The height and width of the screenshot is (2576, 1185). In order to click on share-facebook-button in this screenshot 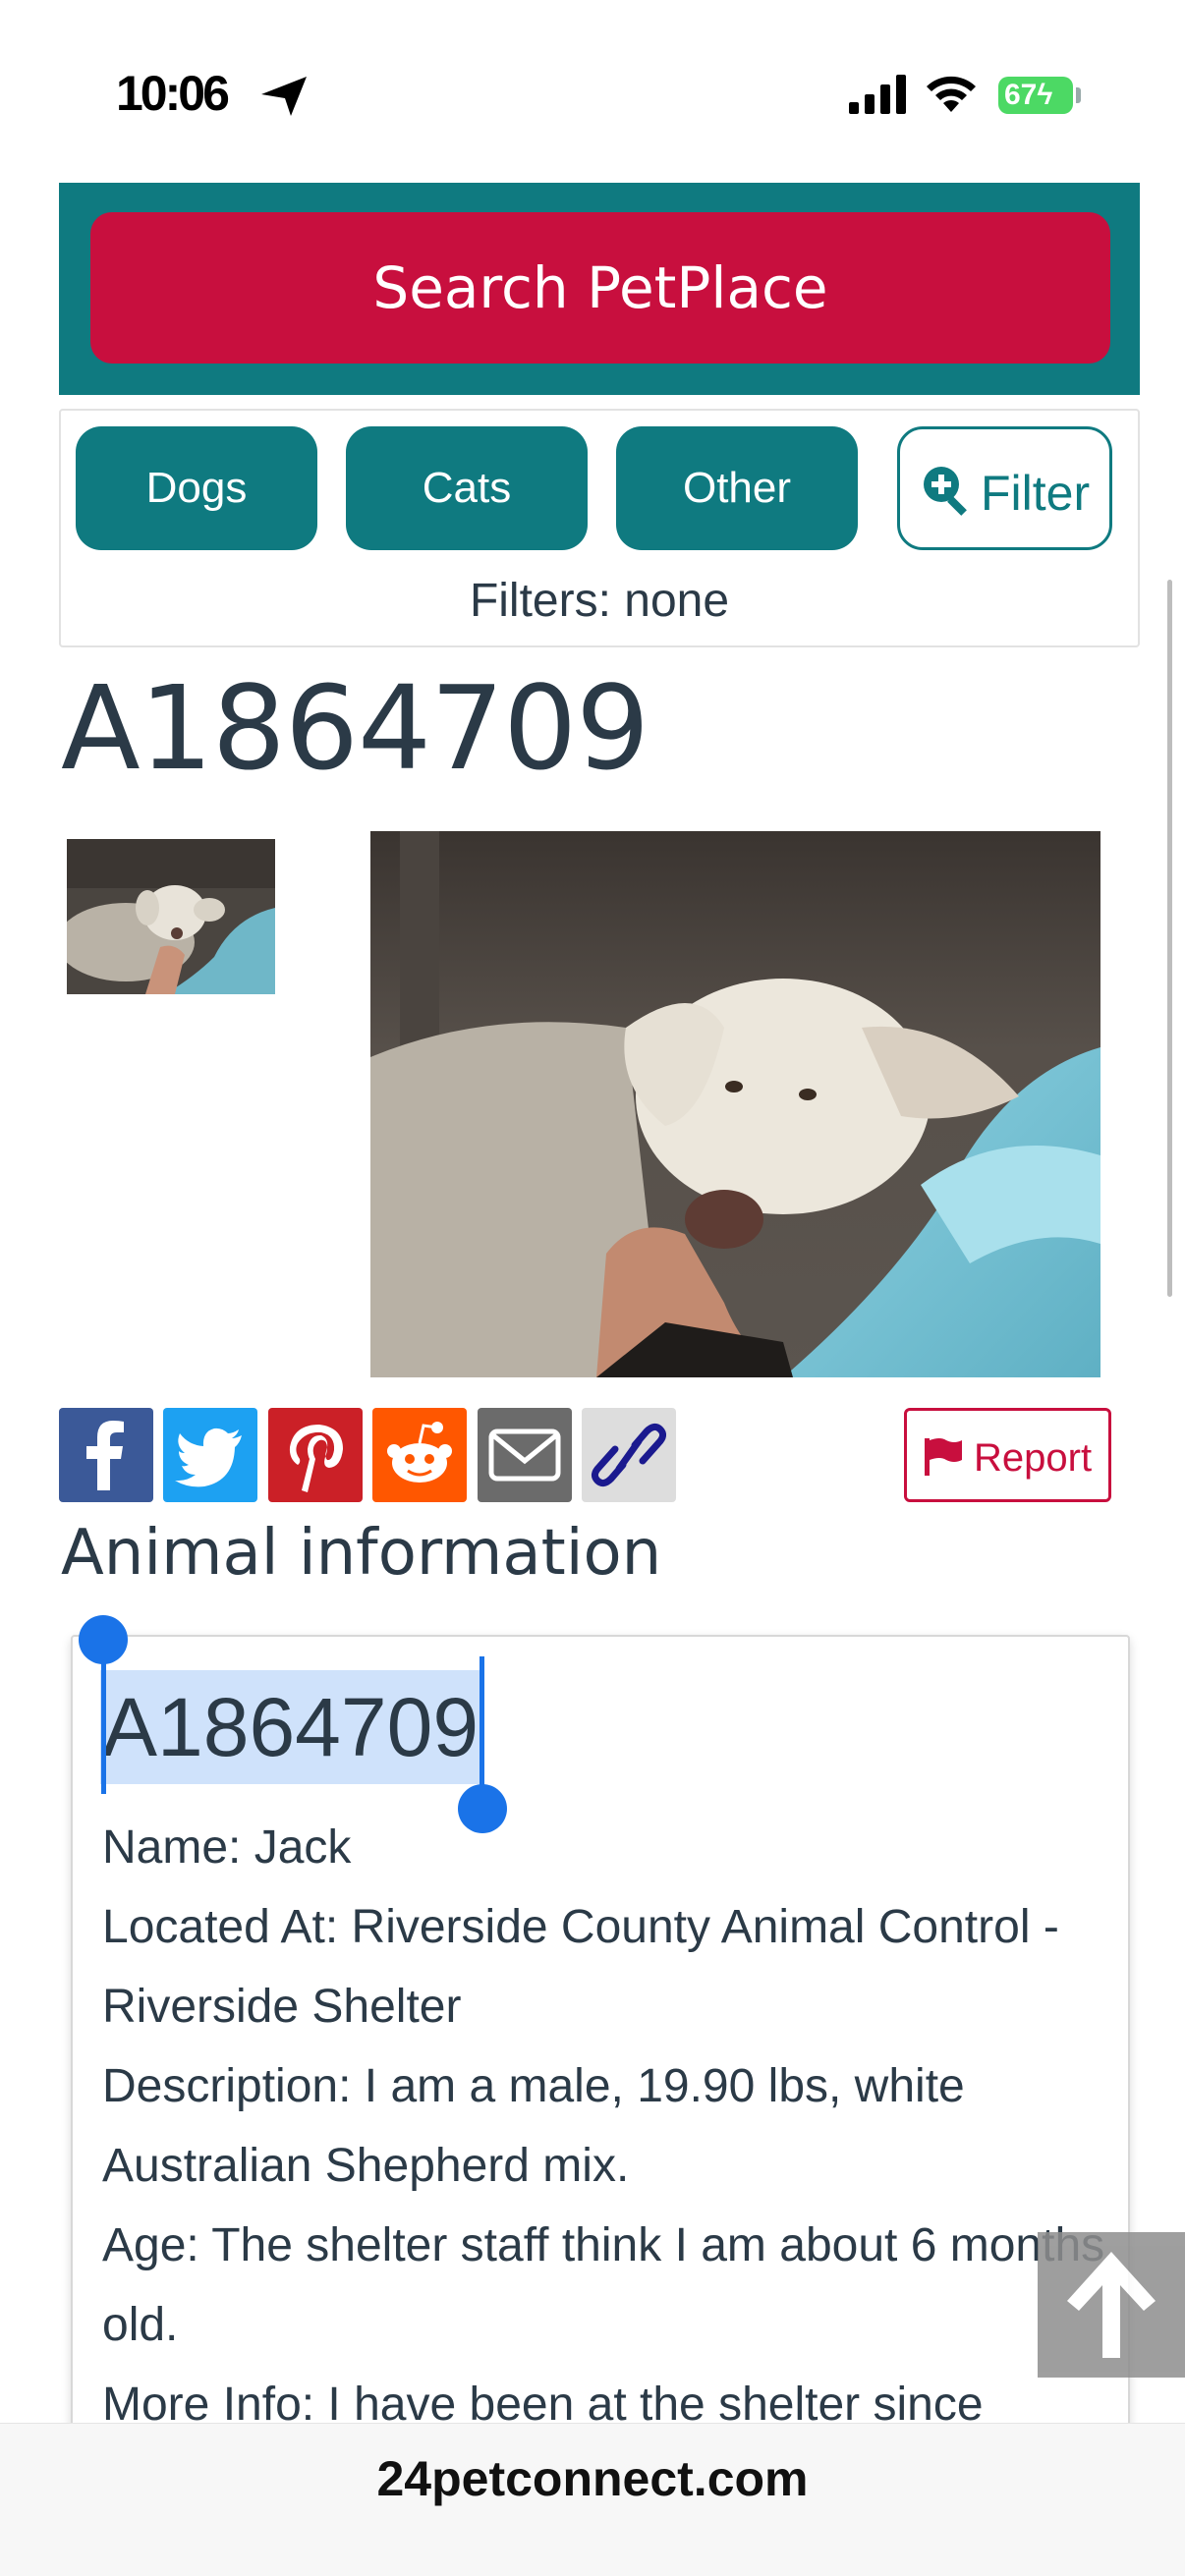, I will do `click(106, 1455)`.